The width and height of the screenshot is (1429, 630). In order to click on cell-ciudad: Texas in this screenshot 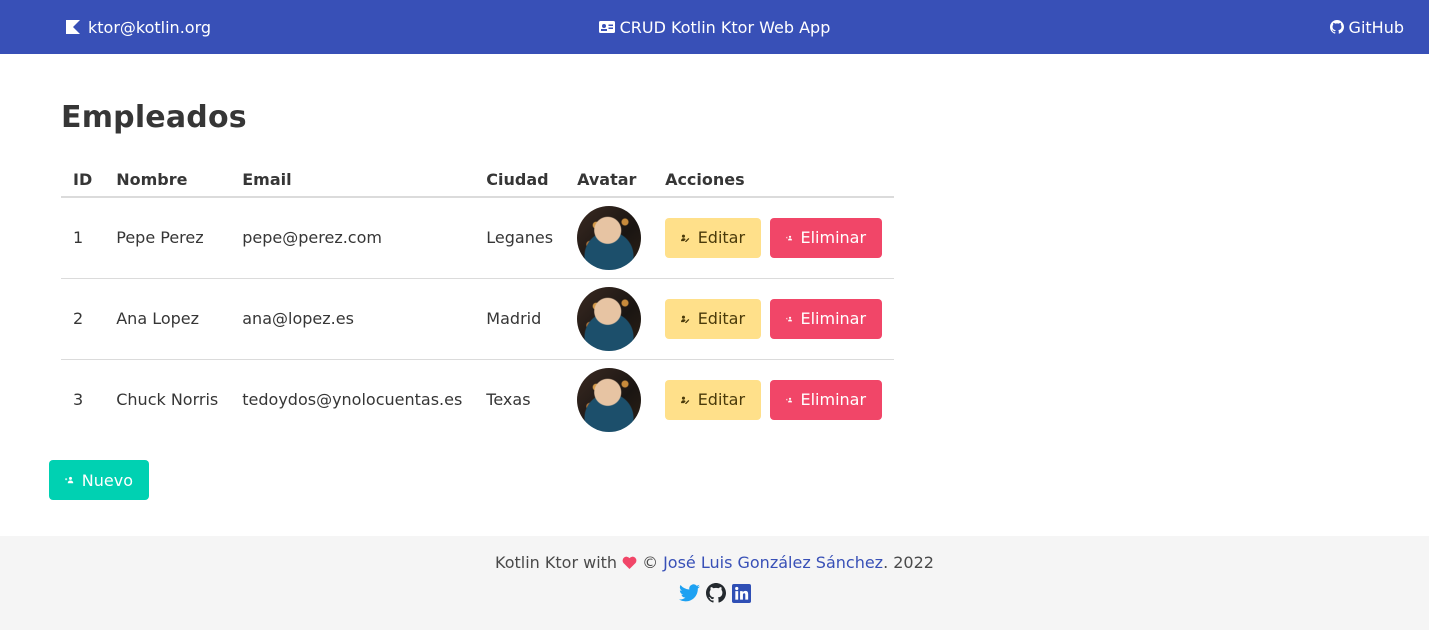, I will do `click(508, 400)`.